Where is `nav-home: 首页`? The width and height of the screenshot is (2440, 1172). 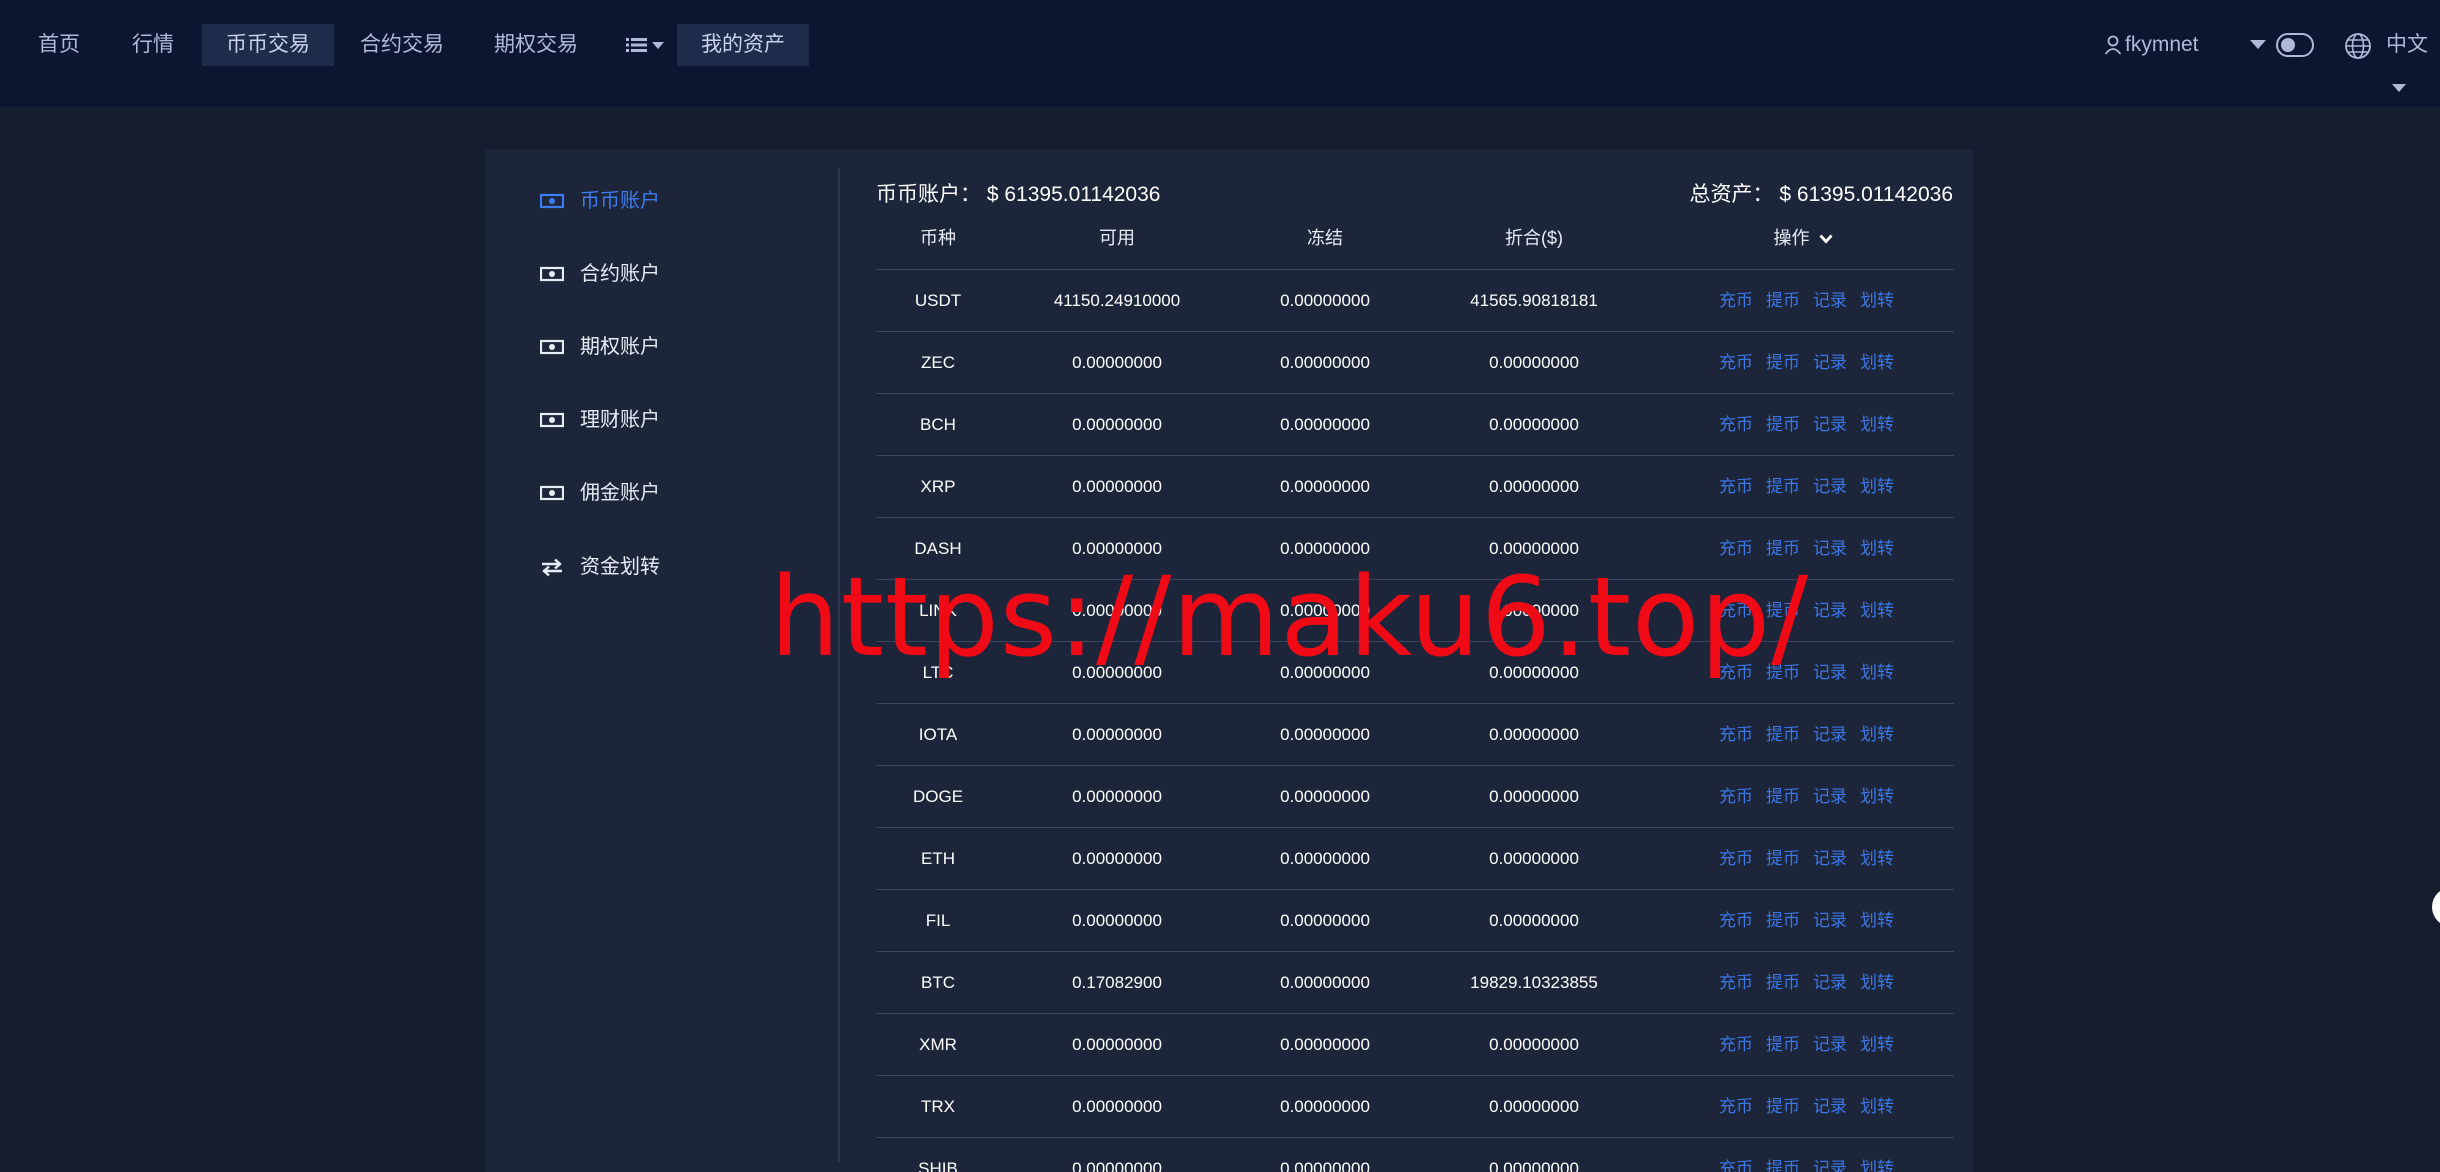
nav-home: 首页 is located at coordinates (59, 45).